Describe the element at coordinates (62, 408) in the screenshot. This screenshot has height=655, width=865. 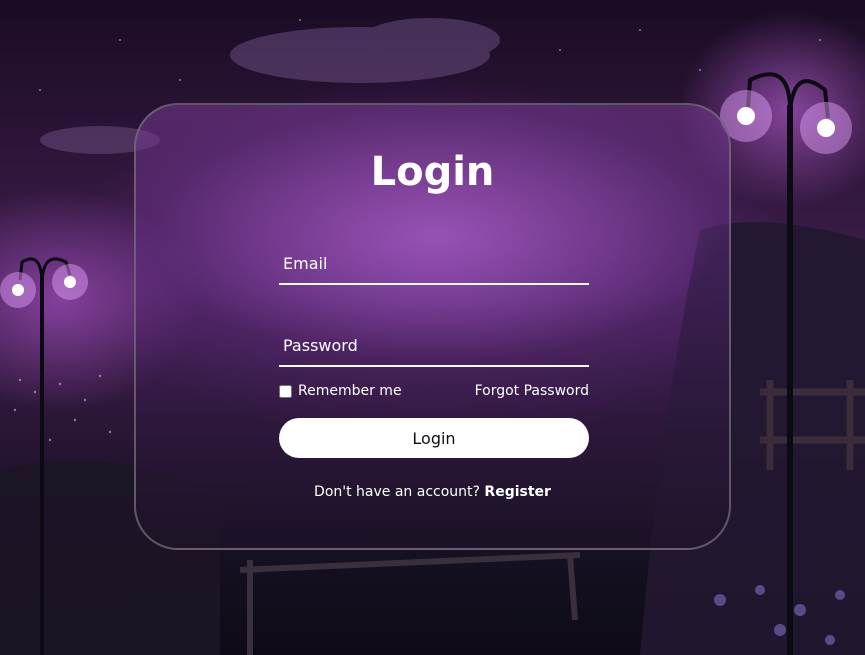
I see `city-lights` at that location.